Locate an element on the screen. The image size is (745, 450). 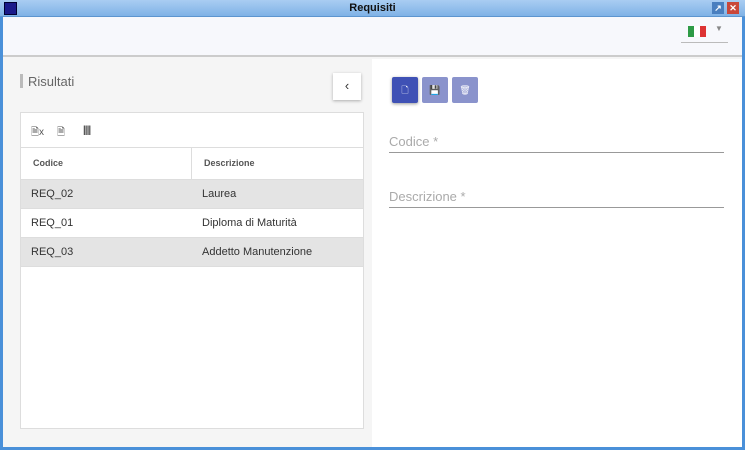
chevron-down-icon: ▼ is located at coordinates (719, 28).